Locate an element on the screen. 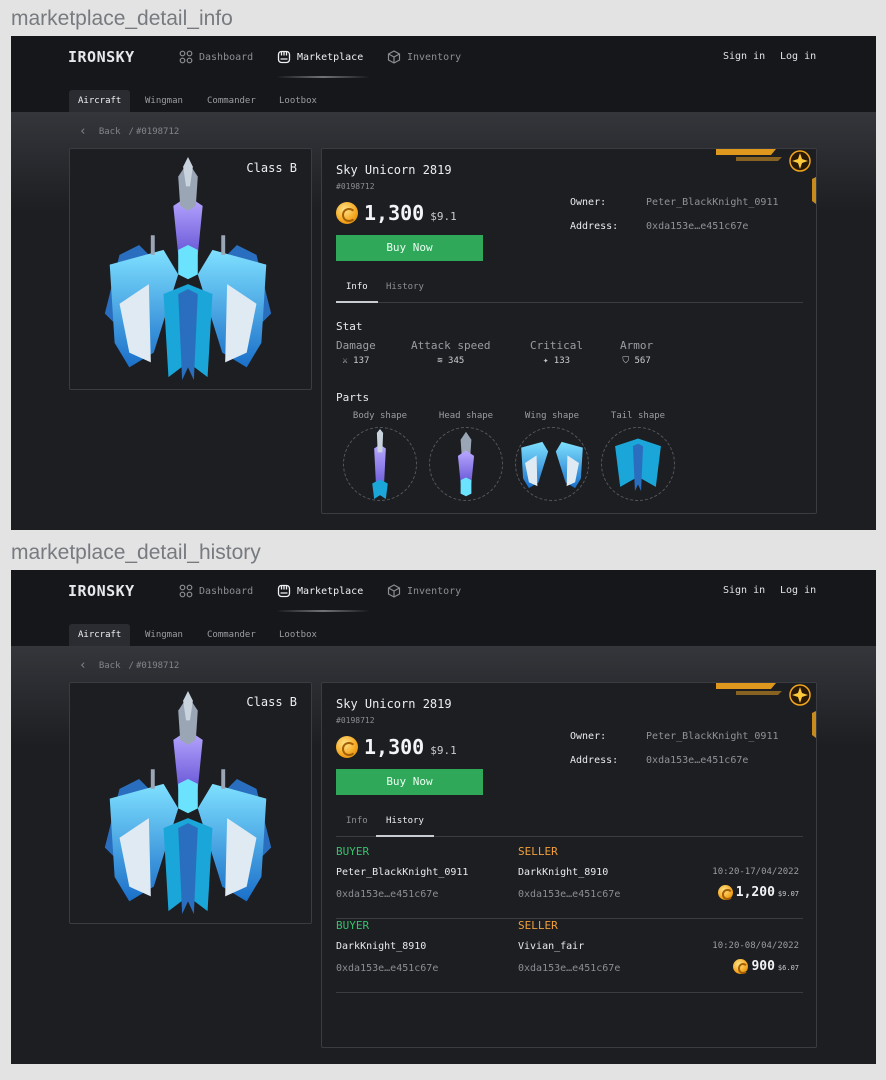 This screenshot has width=886, height=1080. frame-title-info: marketplace_detail_info is located at coordinates (122, 18).